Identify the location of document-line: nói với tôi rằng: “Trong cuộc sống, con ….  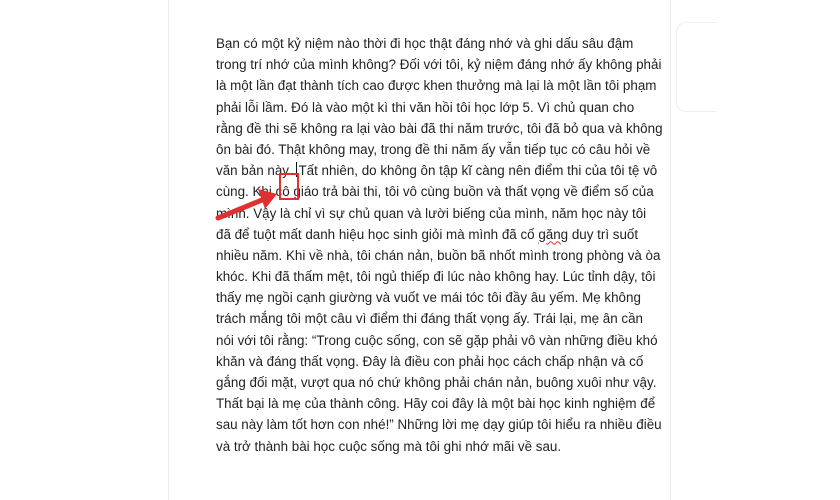
(437, 340).